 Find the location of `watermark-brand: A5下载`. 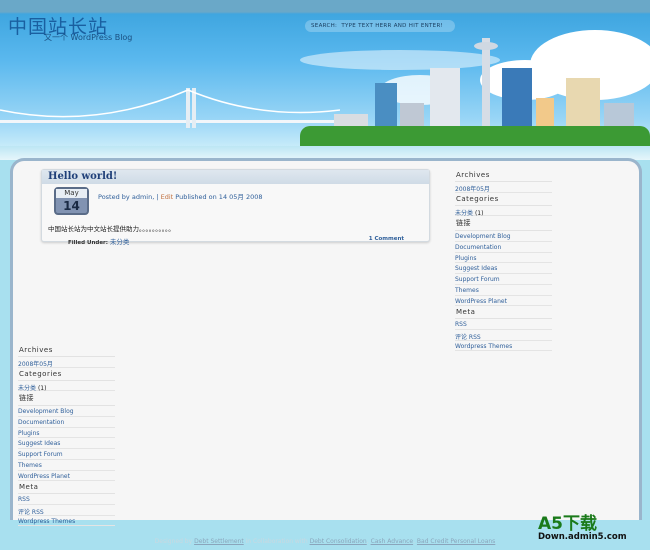

watermark-brand: A5下载 is located at coordinates (567, 524).